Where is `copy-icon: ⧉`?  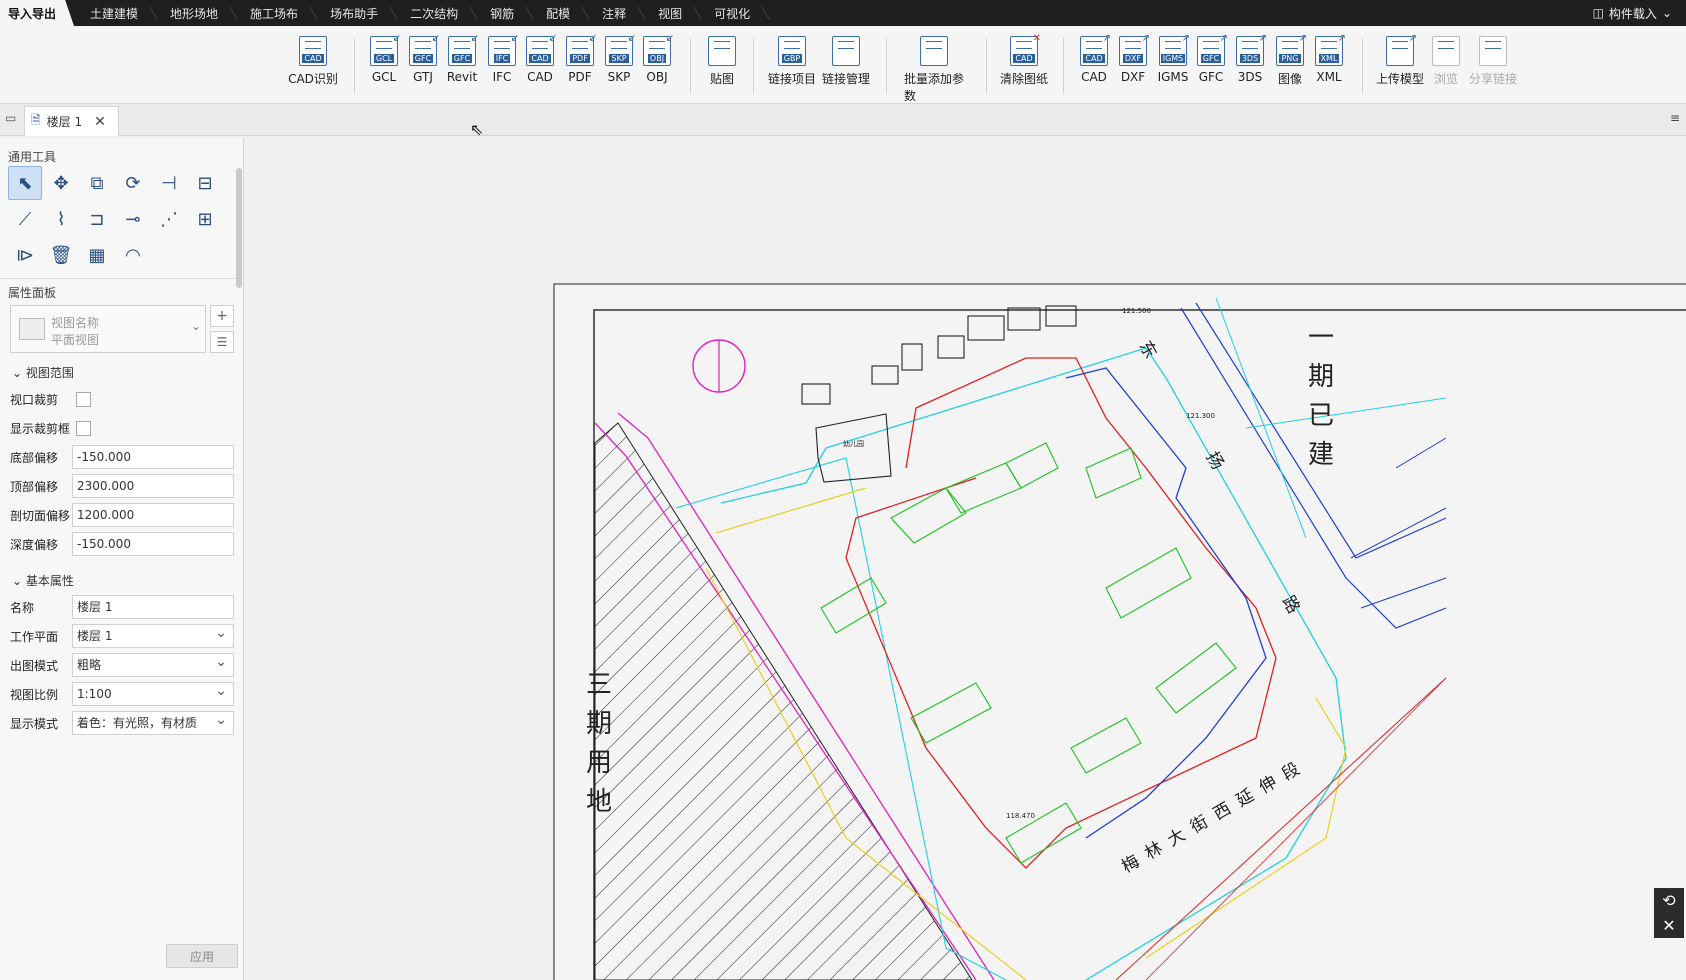
copy-icon: ⧉ is located at coordinates (97, 183).